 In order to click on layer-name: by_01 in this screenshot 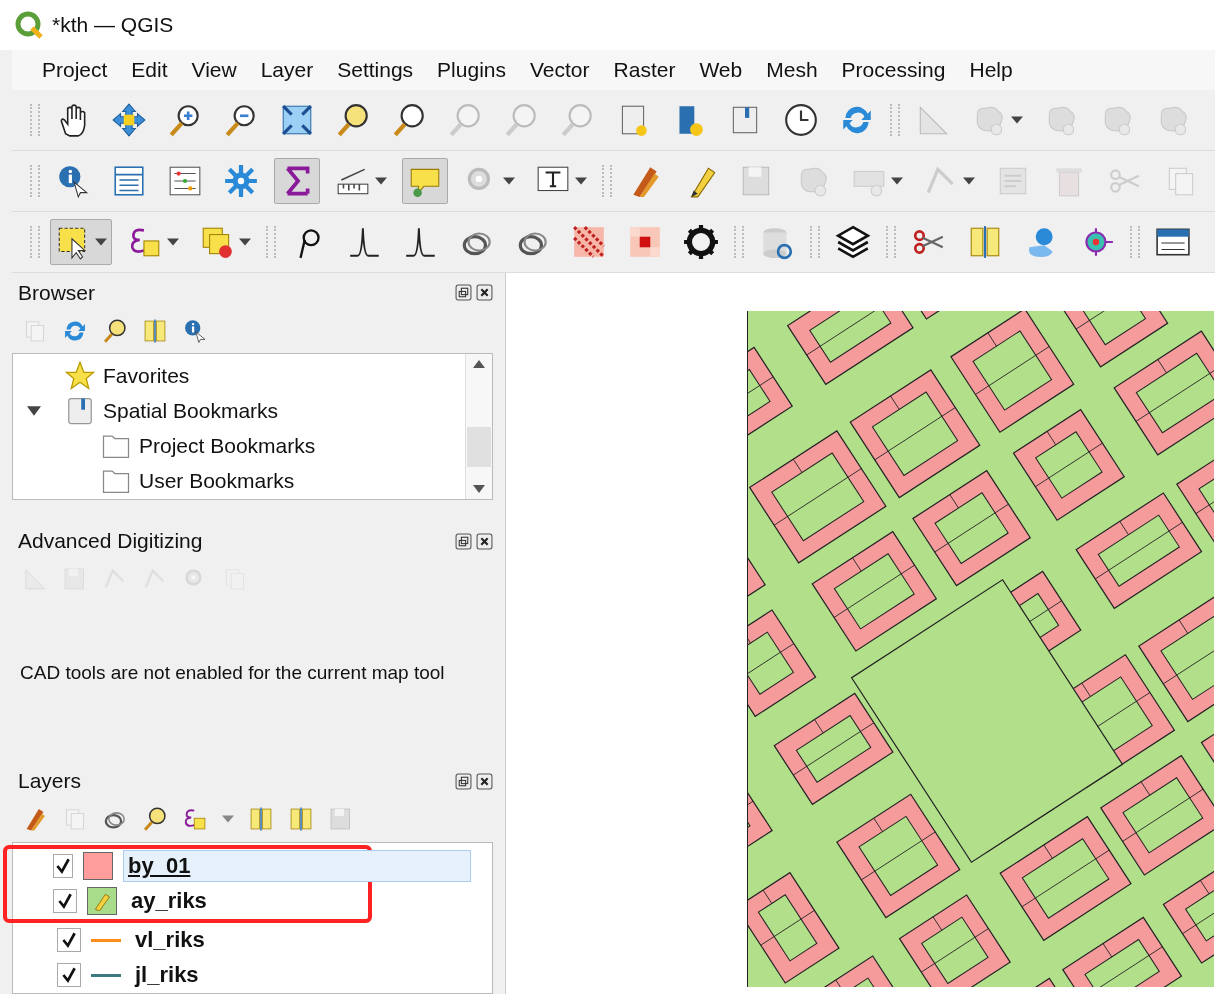, I will do `click(297, 866)`.